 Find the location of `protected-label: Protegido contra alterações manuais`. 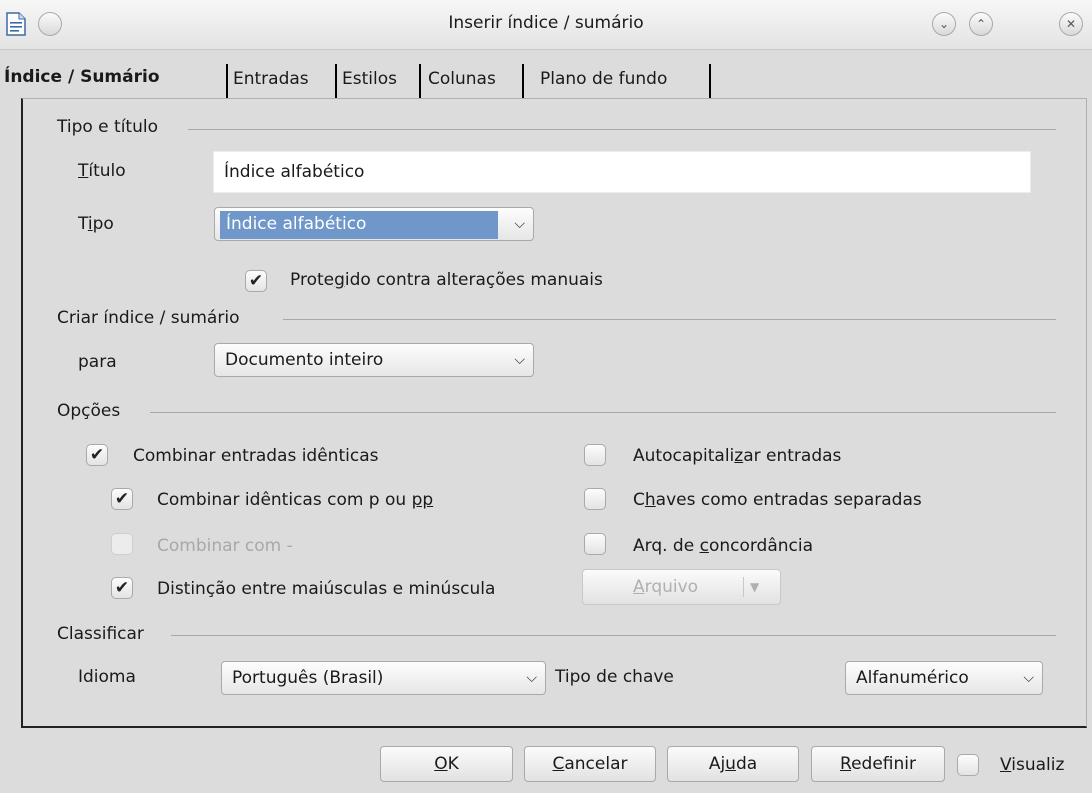

protected-label: Protegido contra alterações manuais is located at coordinates (446, 280).